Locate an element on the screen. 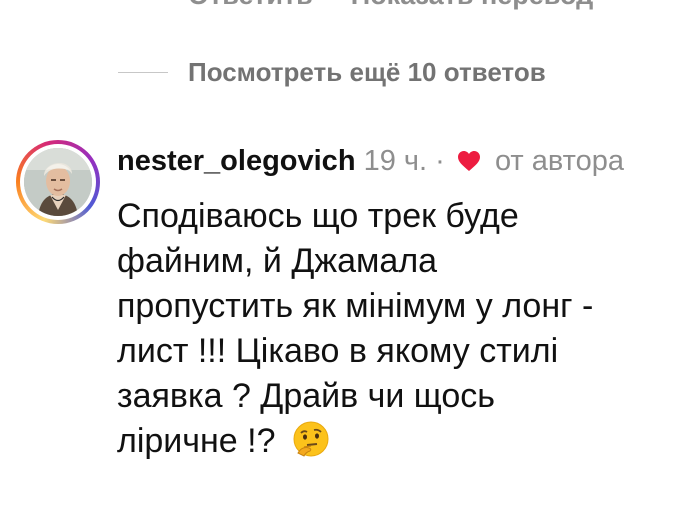 The image size is (700, 524). comment-header: nester_olegovich 19 ч. · от автора is located at coordinates (402, 162).